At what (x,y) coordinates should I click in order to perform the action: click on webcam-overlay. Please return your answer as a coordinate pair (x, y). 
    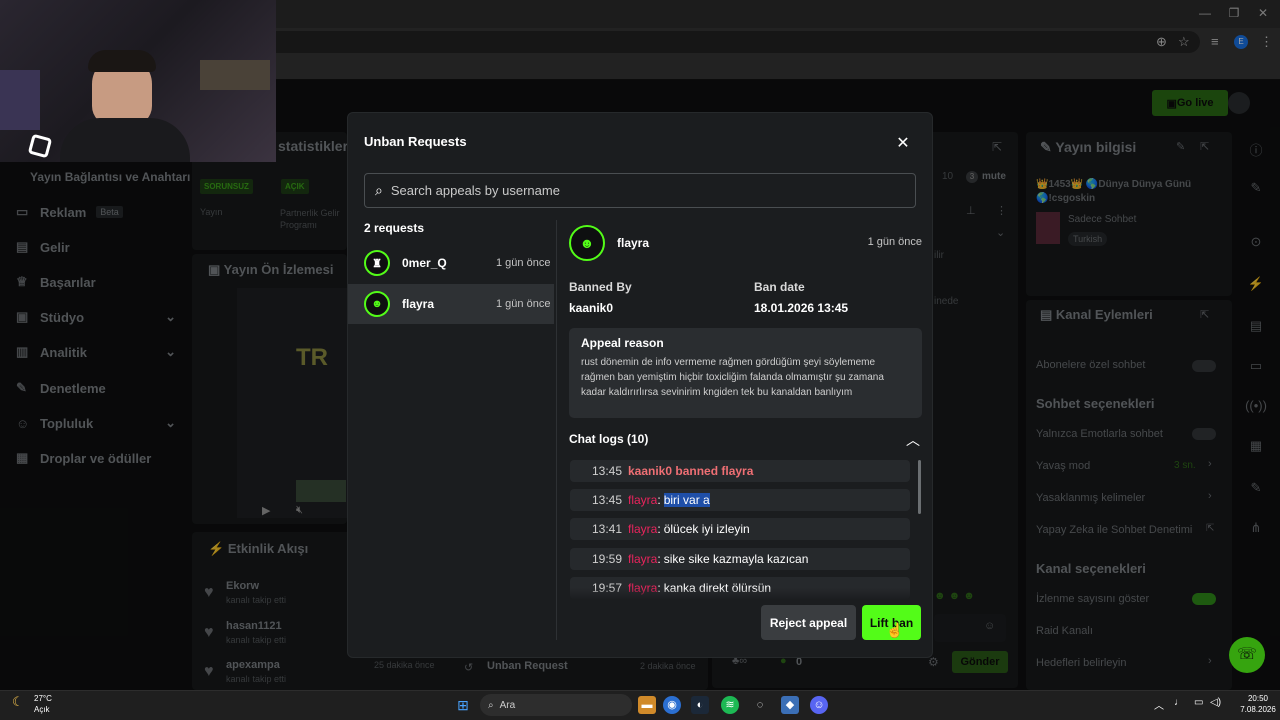
    Looking at the image, I should click on (138, 81).